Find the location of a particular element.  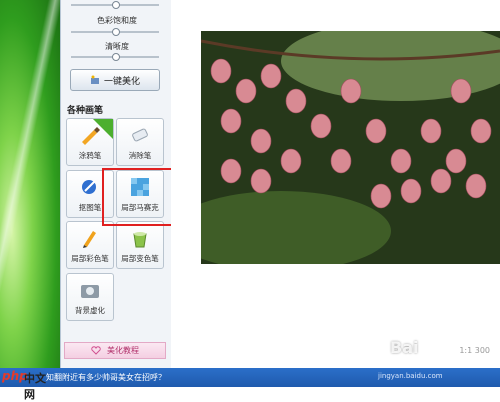

color-pen-icon is located at coordinates (89, 239).